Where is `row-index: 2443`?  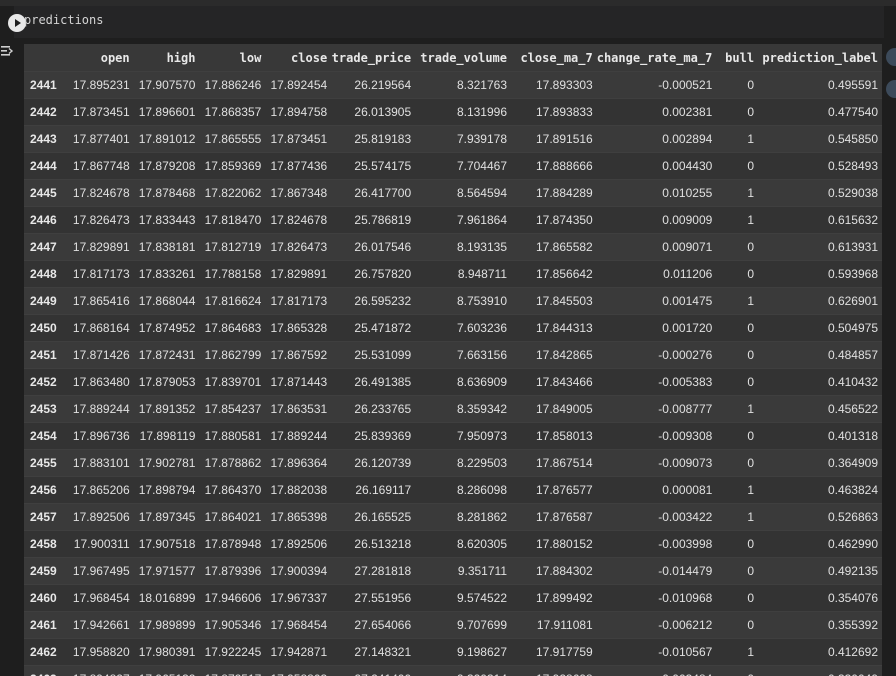 row-index: 2443 is located at coordinates (45, 139).